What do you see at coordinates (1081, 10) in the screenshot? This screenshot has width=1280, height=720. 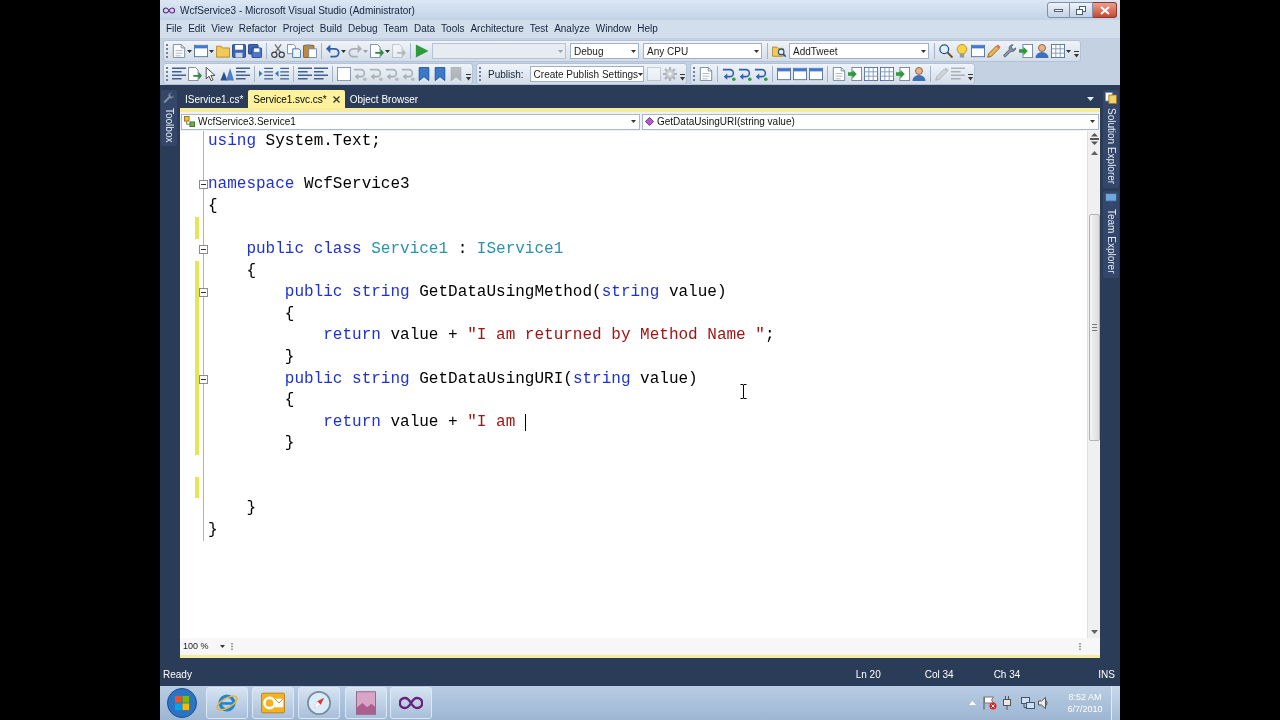 I see `restore-button` at bounding box center [1081, 10].